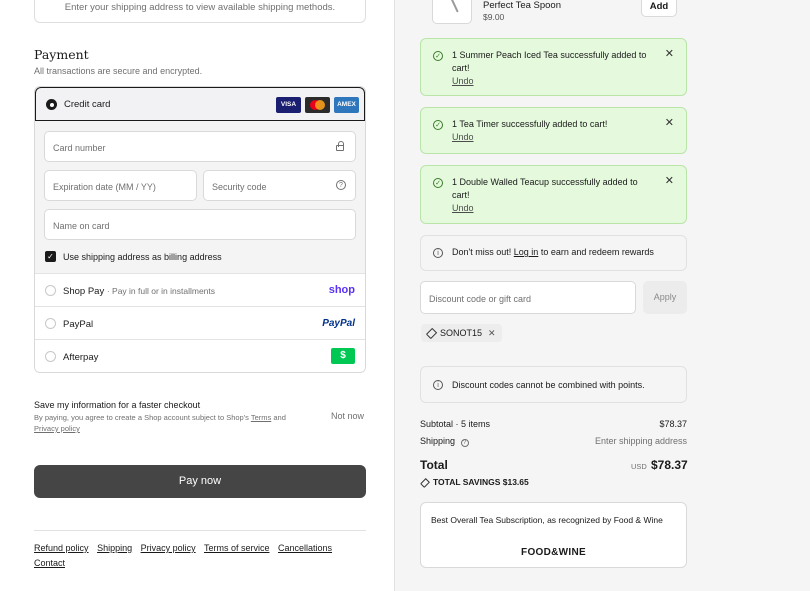 This screenshot has height=591, width=810. Describe the element at coordinates (659, 8) in the screenshot. I see `add-product-button: Add` at that location.